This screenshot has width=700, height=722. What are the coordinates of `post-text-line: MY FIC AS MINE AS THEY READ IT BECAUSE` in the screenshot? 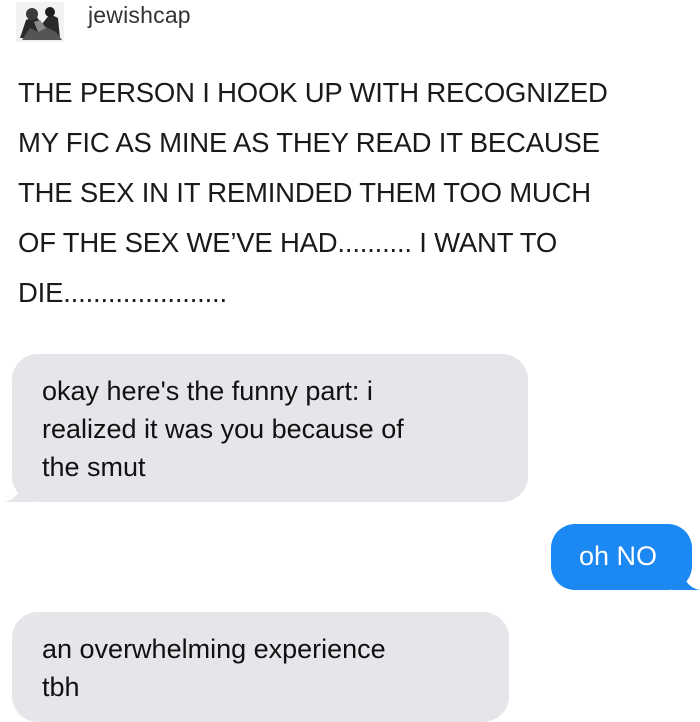 It's located at (309, 142).